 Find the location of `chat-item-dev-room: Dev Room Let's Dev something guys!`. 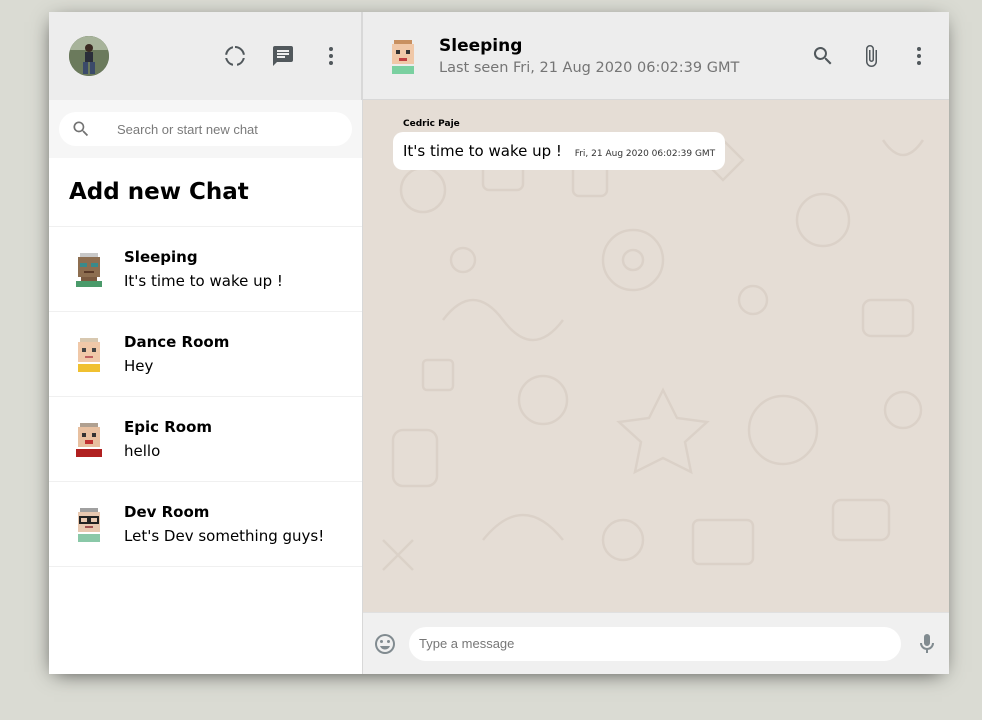

chat-item-dev-room: Dev Room Let's Dev something guys! is located at coordinates (205, 524).